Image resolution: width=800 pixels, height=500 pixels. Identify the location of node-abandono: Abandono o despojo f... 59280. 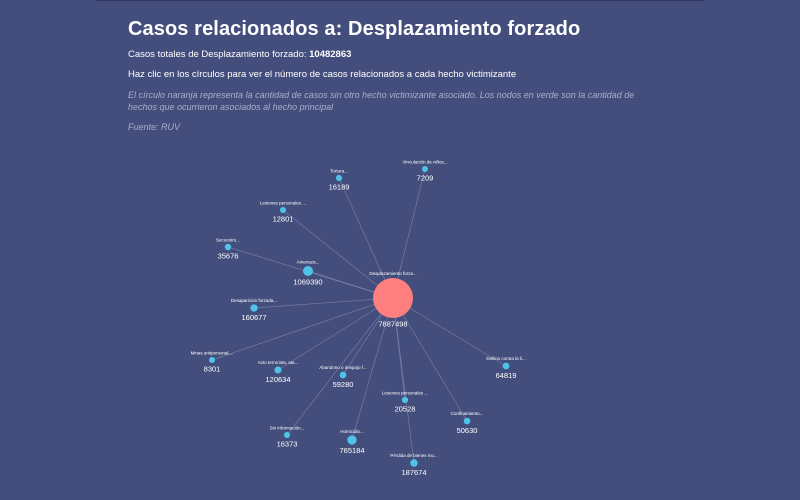
(343, 377).